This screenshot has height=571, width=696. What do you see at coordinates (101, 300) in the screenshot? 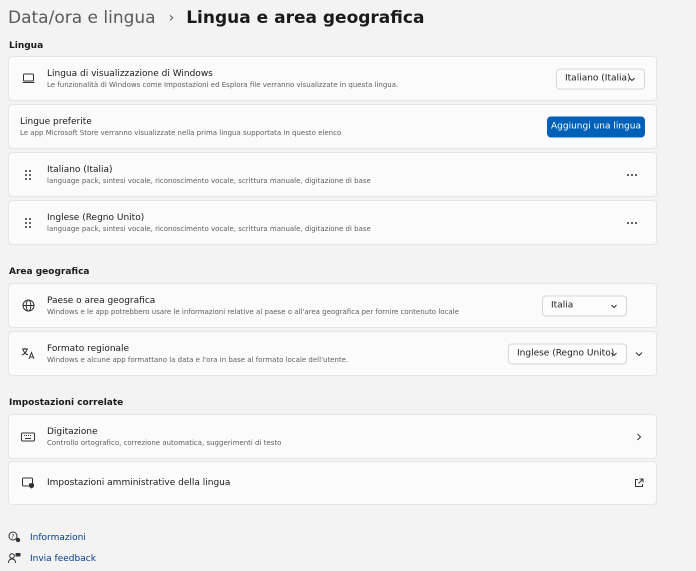
I see `country-title: Paese o area geografica` at bounding box center [101, 300].